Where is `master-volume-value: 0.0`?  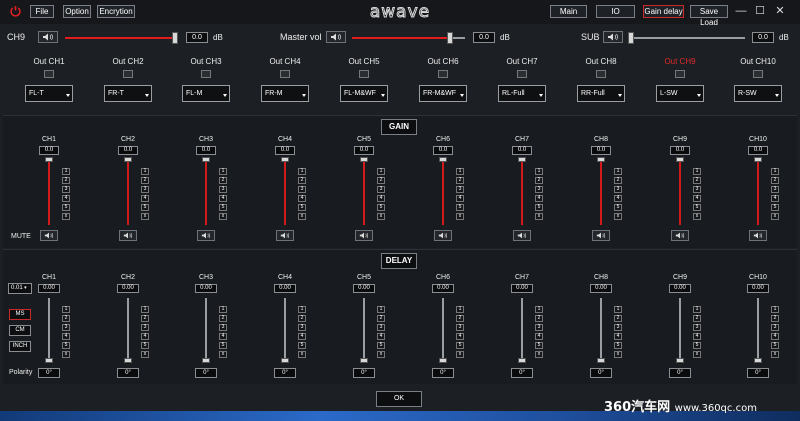
master-volume-value: 0.0 is located at coordinates (484, 37).